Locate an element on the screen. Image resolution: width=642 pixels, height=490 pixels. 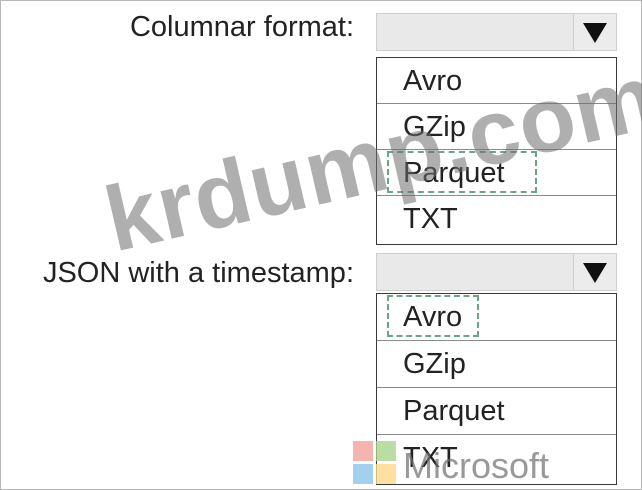
microsoft-logo-text: Microsoft is located at coordinates (476, 465).